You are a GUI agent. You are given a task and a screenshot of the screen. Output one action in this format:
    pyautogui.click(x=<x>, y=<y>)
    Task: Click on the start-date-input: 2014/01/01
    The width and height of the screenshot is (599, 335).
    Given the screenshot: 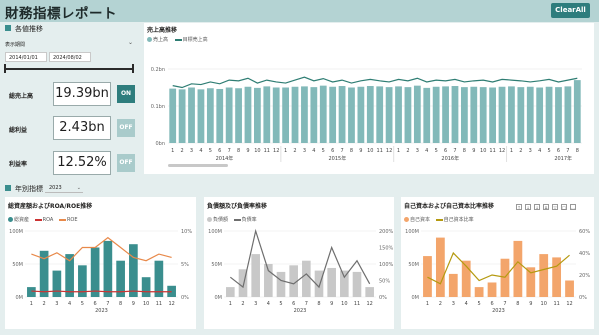 What is the action you would take?
    pyautogui.click(x=26, y=57)
    